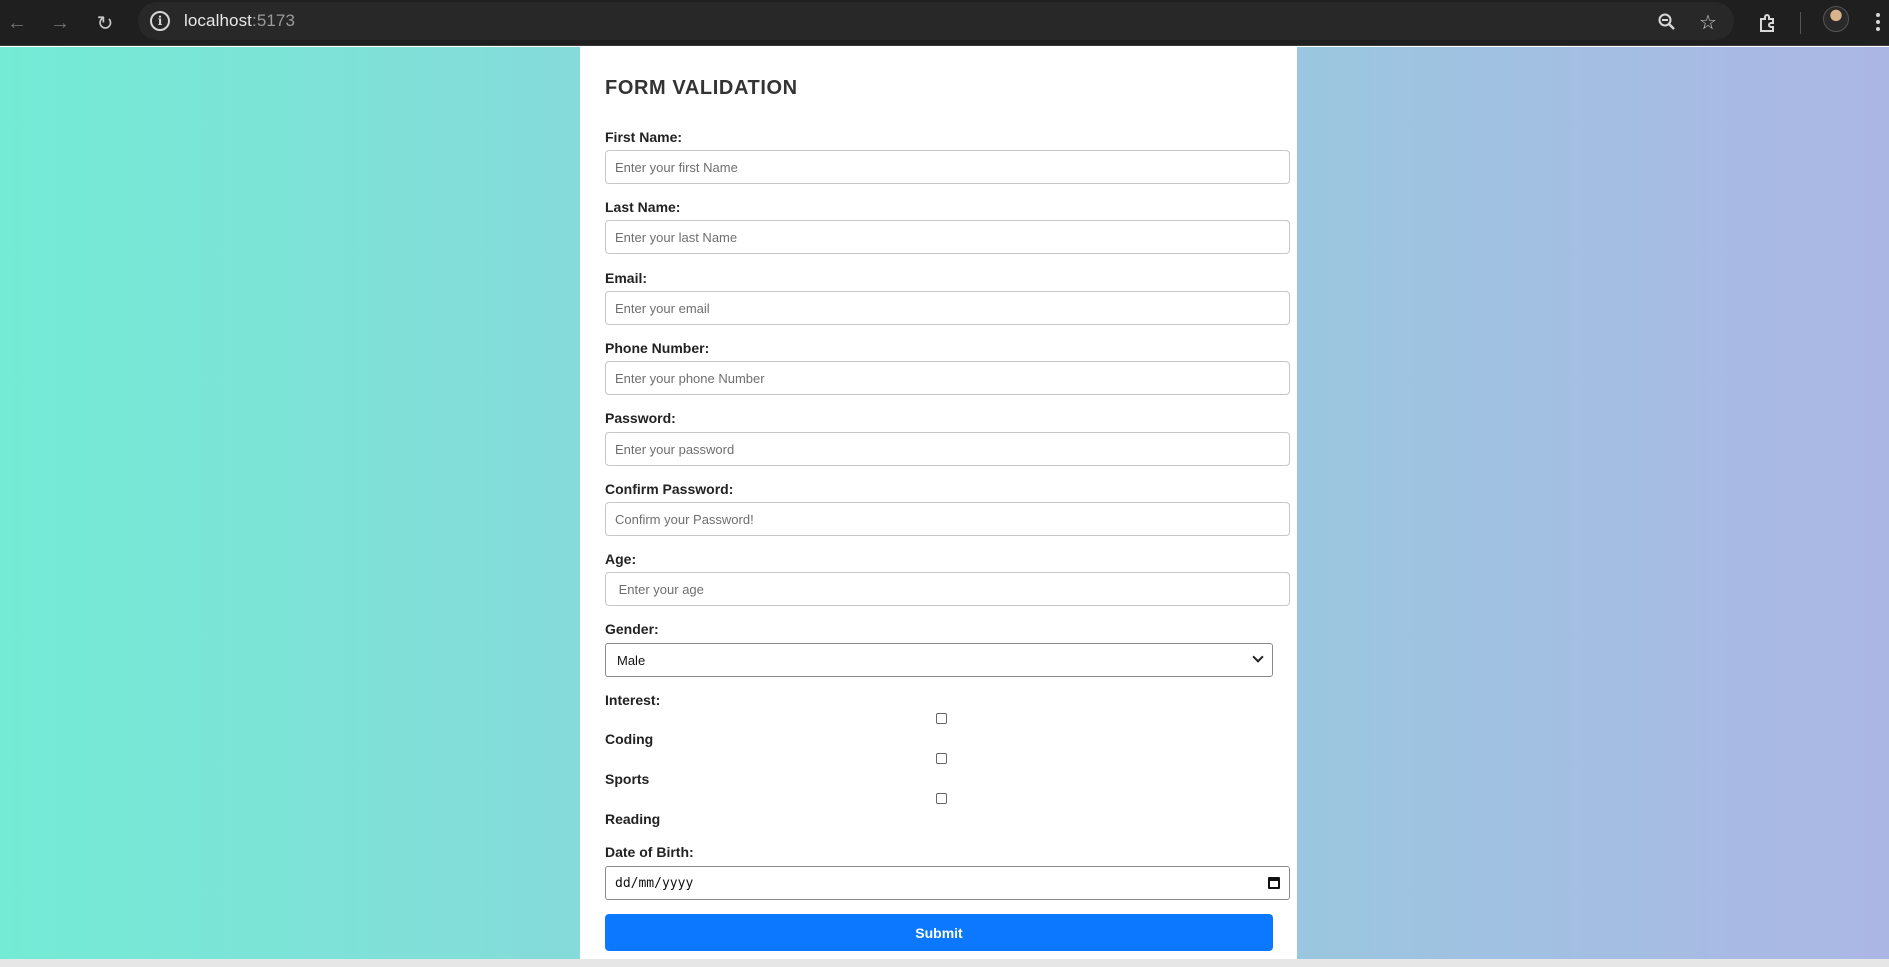 The image size is (1889, 967). I want to click on bottom-strip, so click(944, 963).